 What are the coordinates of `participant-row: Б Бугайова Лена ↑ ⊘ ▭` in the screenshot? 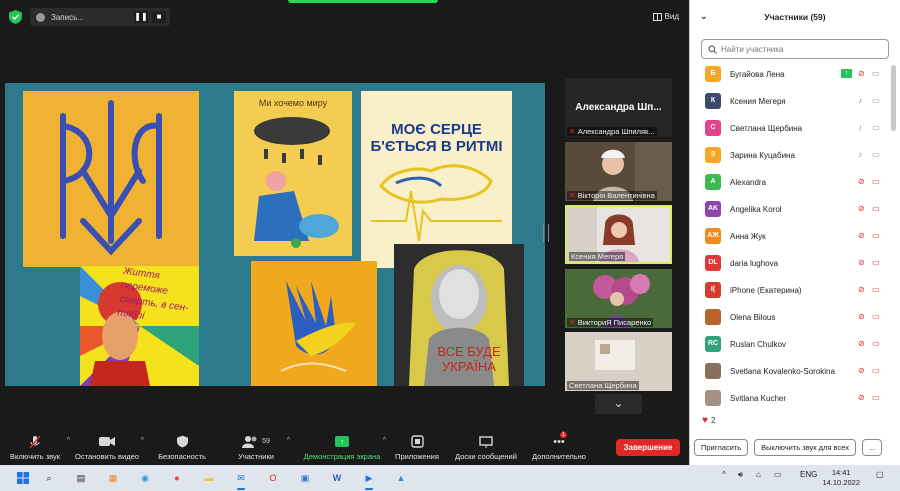 It's located at (789, 74).